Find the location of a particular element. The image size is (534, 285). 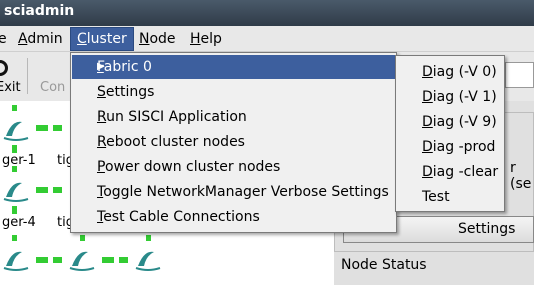

submenu-item-diag-v0: Diag (-V 0) is located at coordinates (459, 72).